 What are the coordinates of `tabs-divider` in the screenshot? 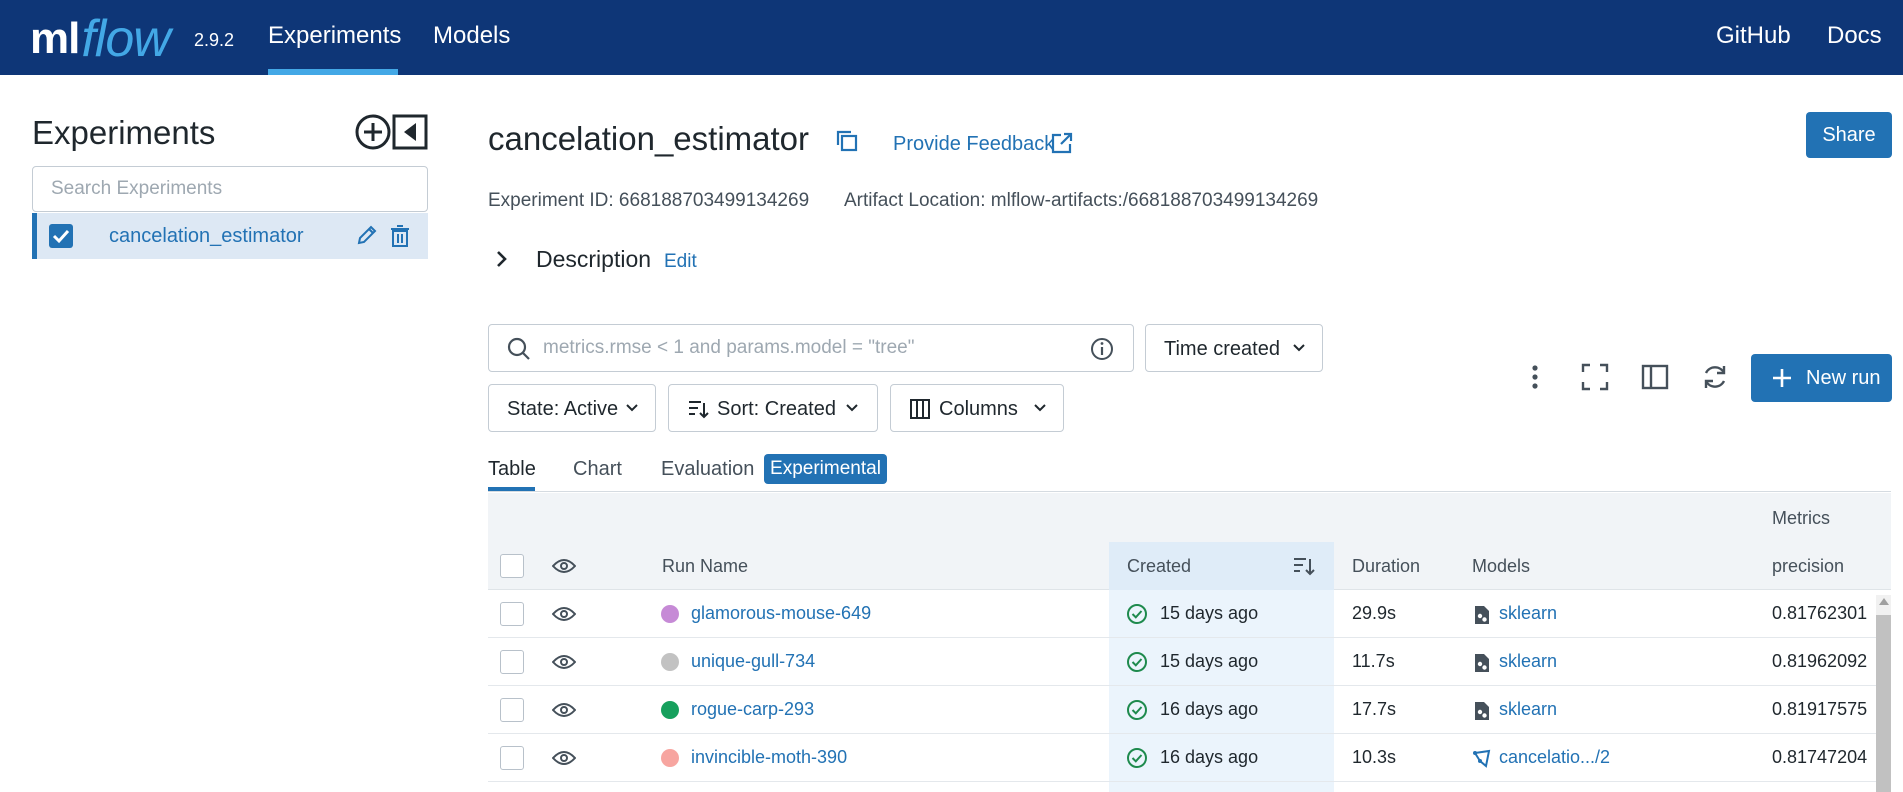 It's located at (1189, 491).